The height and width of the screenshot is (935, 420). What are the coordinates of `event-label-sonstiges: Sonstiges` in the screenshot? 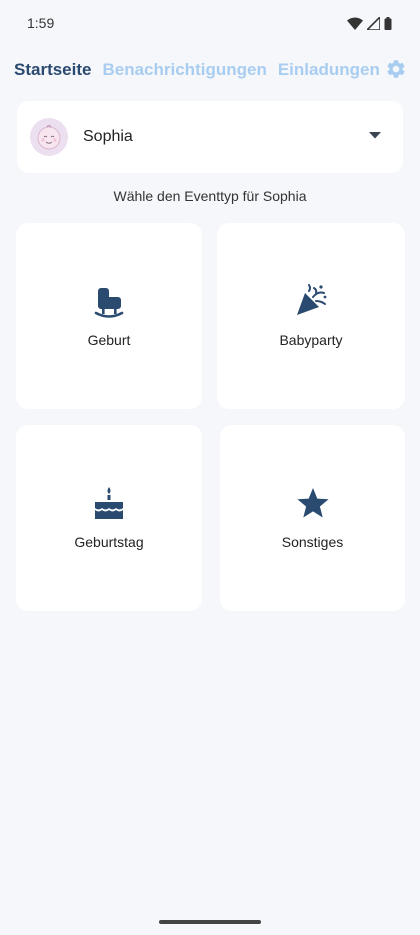 It's located at (312, 542).